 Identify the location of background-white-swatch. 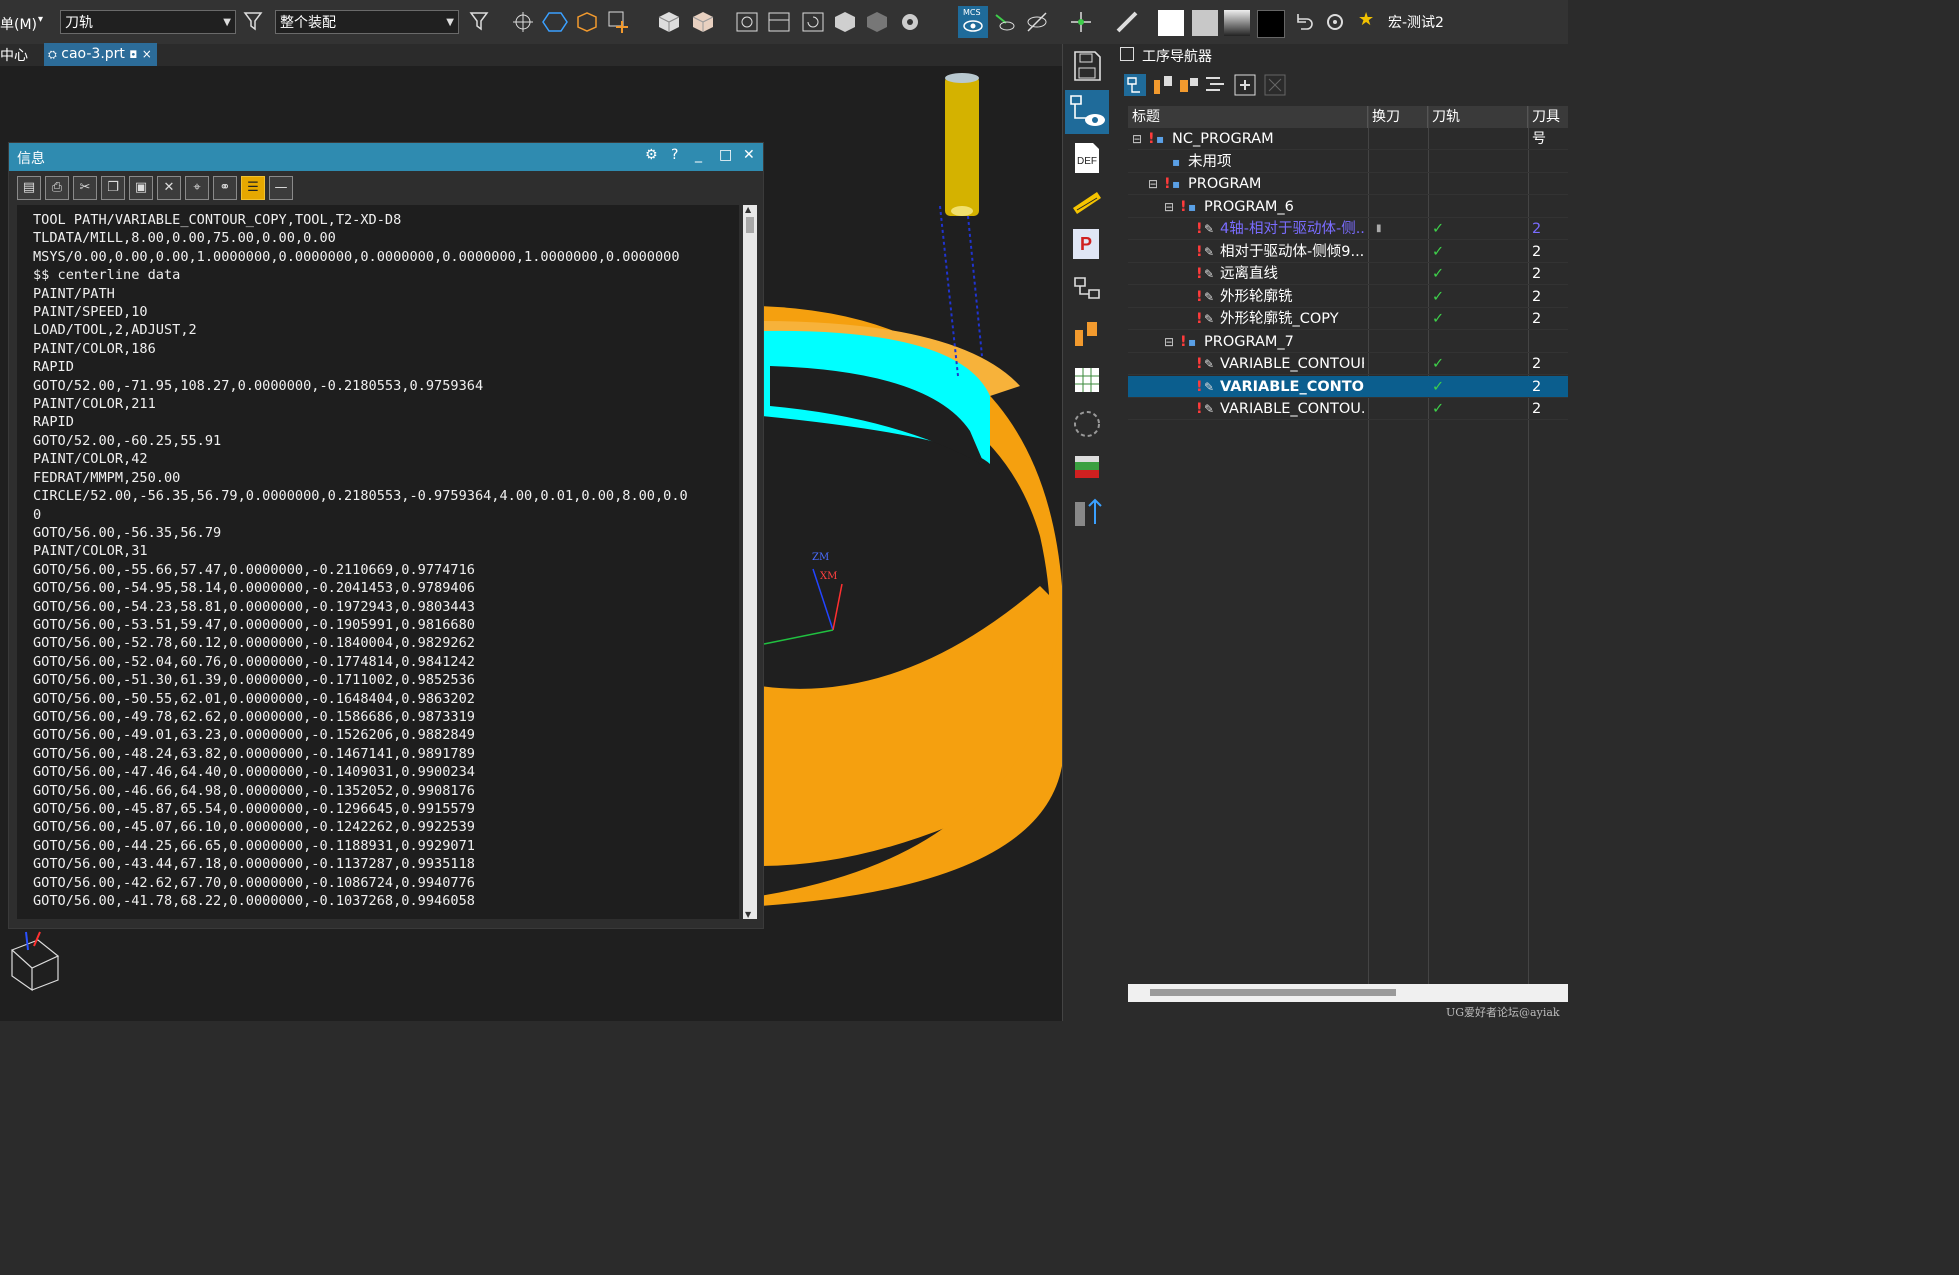
(1171, 23).